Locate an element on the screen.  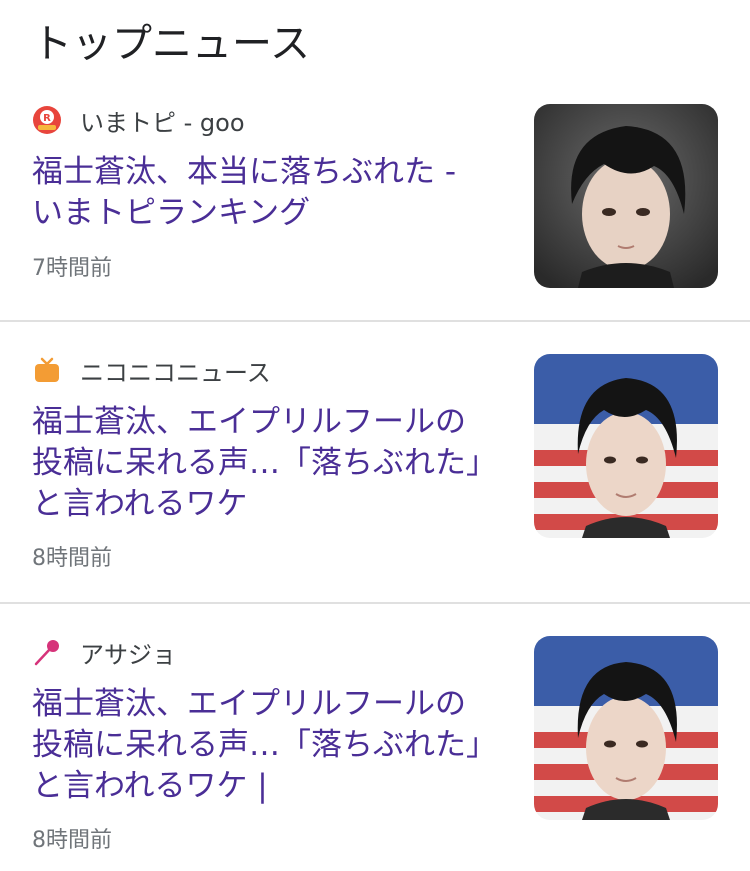
asajo-pin-icon is located at coordinates (47, 652).